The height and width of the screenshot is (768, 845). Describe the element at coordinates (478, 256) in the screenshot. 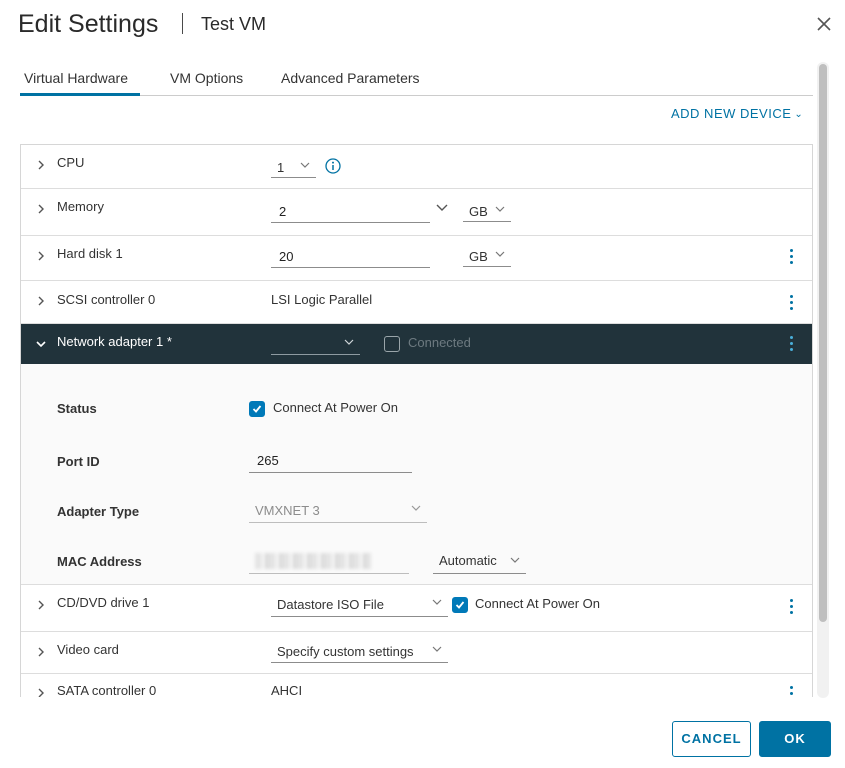

I see `disk-unit-value: GB` at that location.